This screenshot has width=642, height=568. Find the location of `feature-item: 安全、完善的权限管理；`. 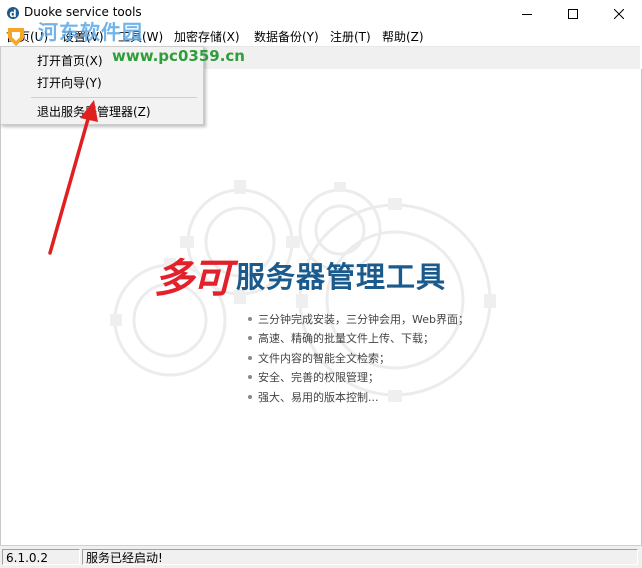

feature-item: 安全、完善的权限管理； is located at coordinates (398, 378).